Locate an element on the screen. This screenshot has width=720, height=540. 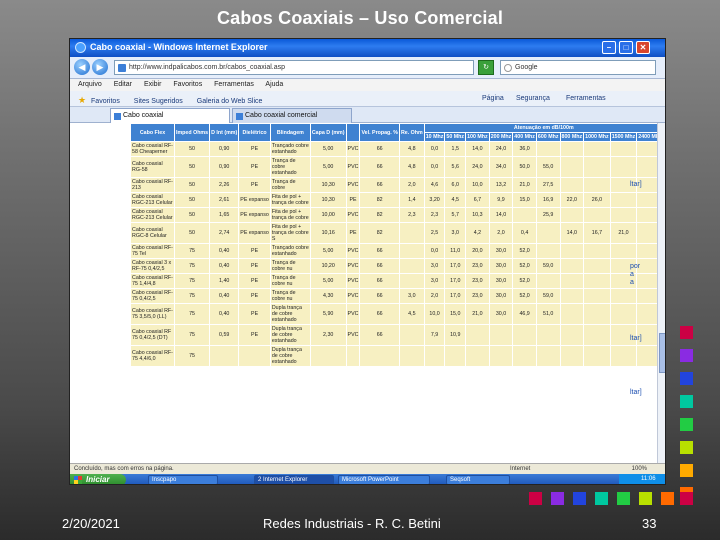
col-capa-type is located at coordinates (353, 132).